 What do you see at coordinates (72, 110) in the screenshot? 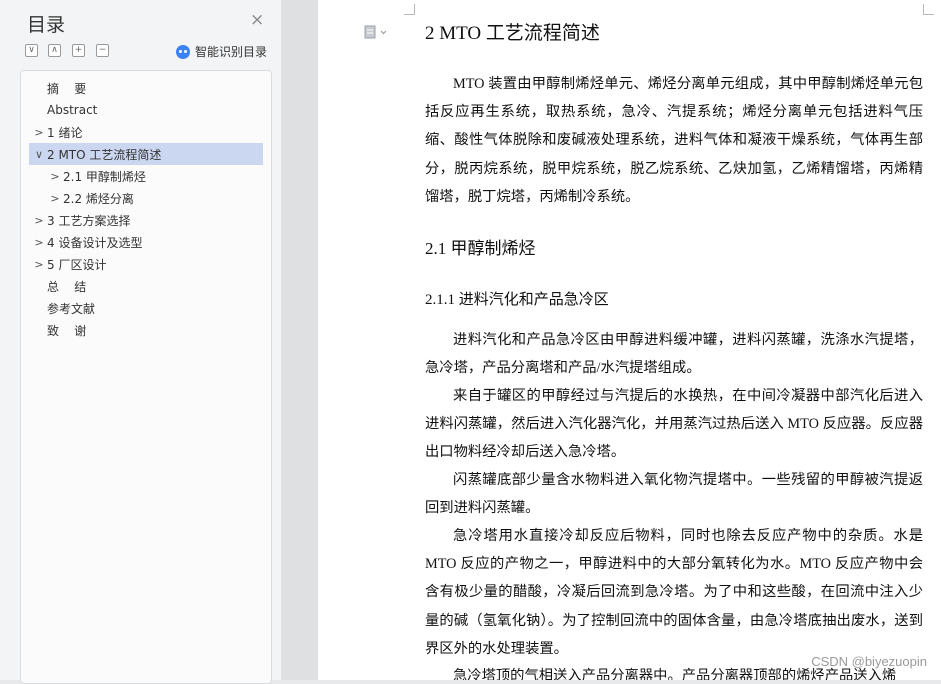
I see `toc-item-label: Abstract` at bounding box center [72, 110].